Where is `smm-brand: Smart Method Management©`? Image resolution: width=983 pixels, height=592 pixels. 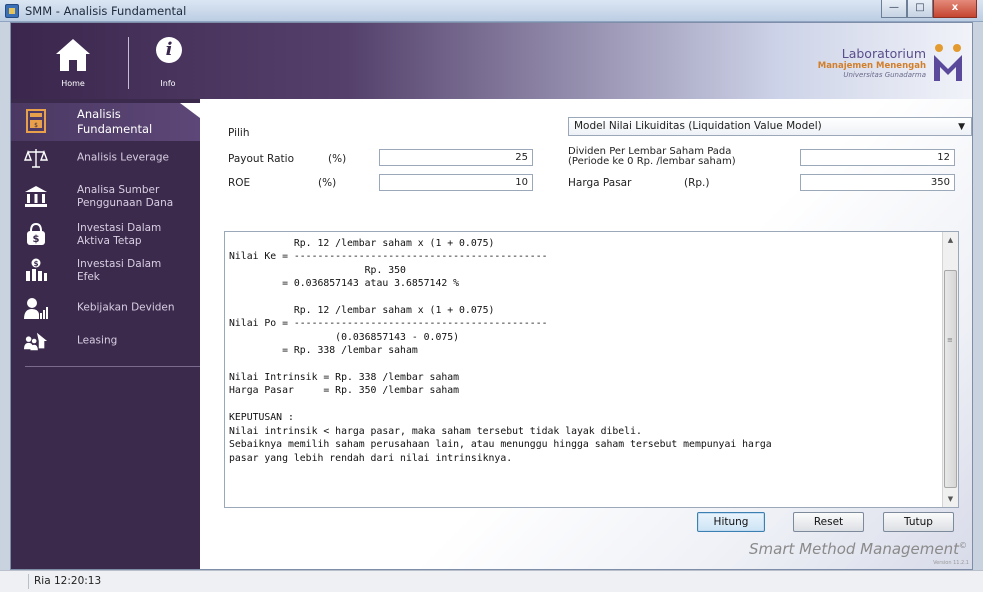
smm-brand: Smart Method Management© is located at coordinates (858, 549).